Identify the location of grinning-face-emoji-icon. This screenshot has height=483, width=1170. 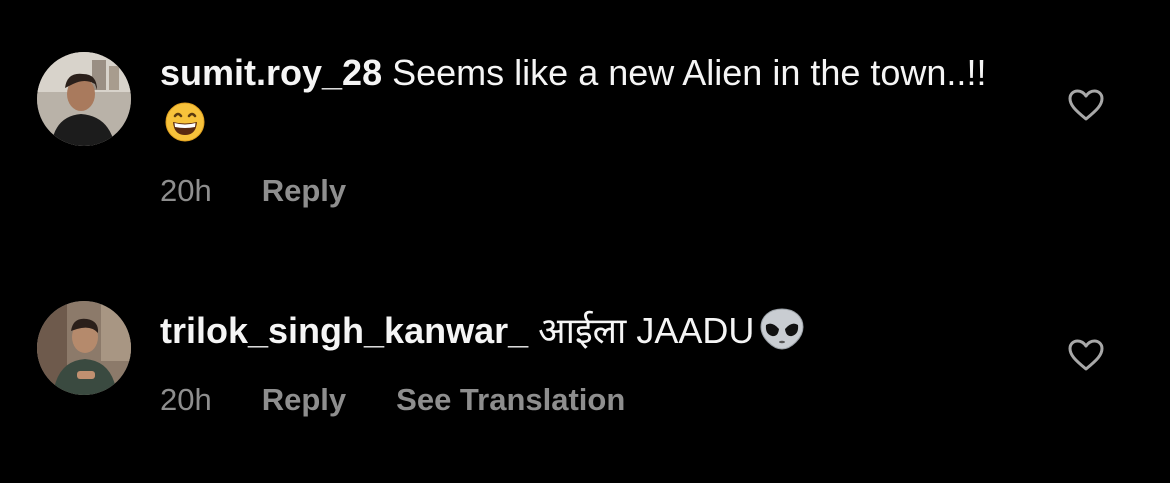
(185, 122).